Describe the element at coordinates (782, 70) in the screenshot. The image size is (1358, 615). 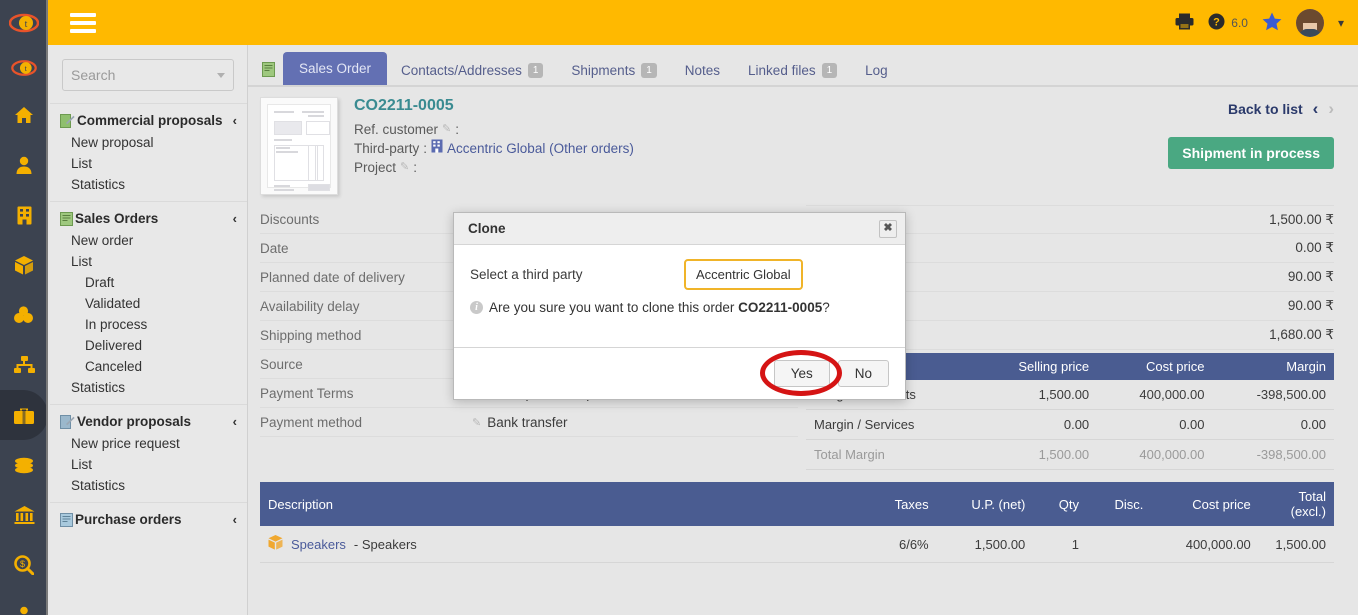
I see `tab-label: Linked files` at that location.